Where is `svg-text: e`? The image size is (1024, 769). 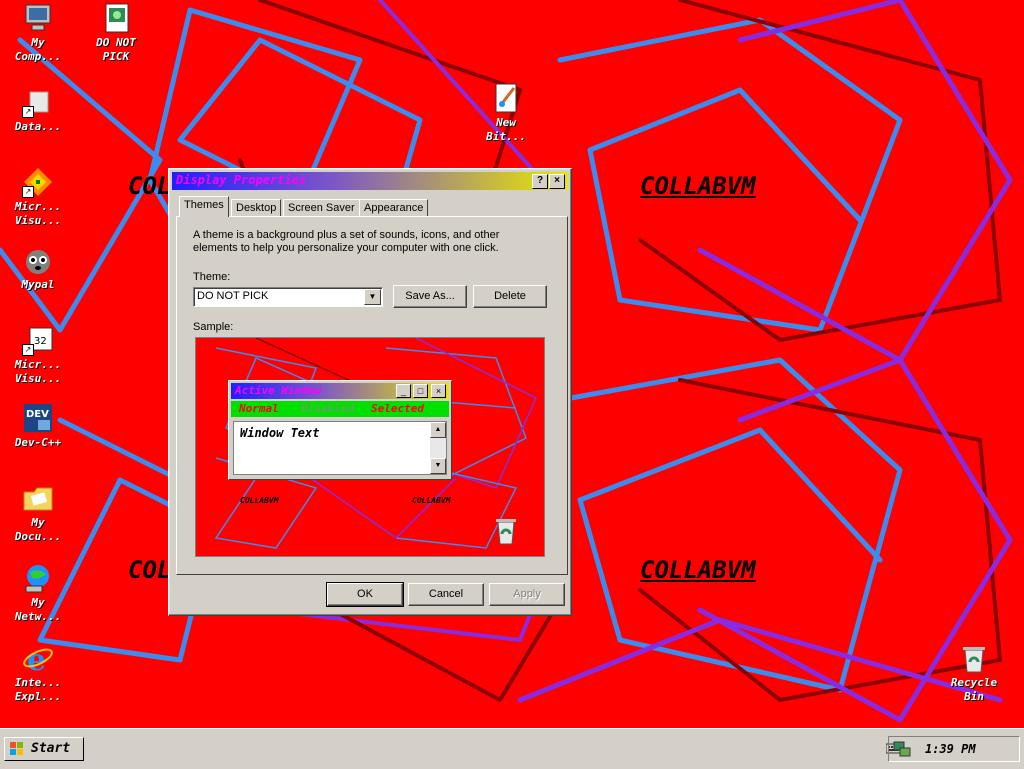 svg-text: e is located at coordinates (36, 658).